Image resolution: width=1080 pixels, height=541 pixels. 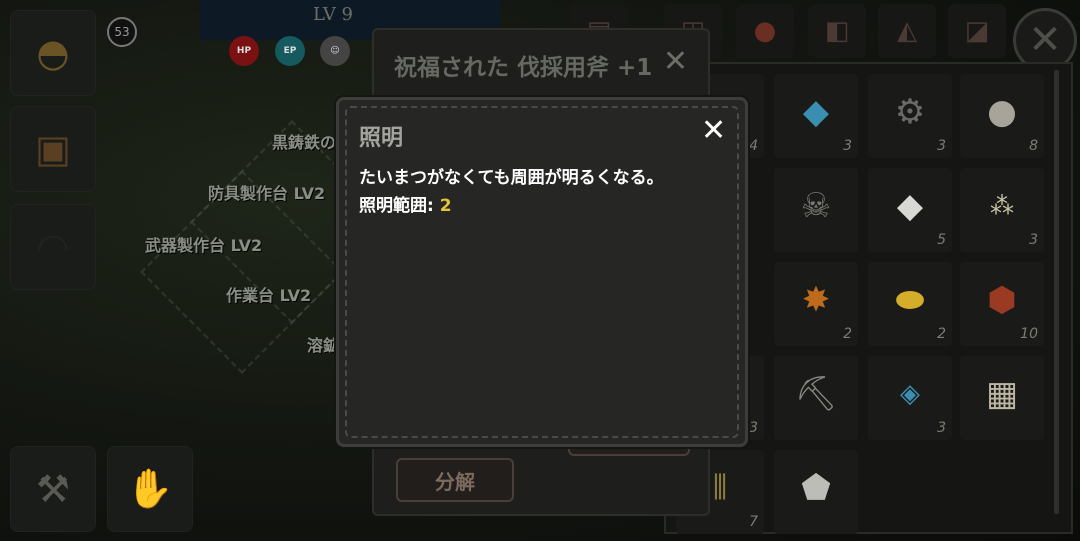 What do you see at coordinates (1002, 205) in the screenshot?
I see `seeds-icon: ⁂` at bounding box center [1002, 205].